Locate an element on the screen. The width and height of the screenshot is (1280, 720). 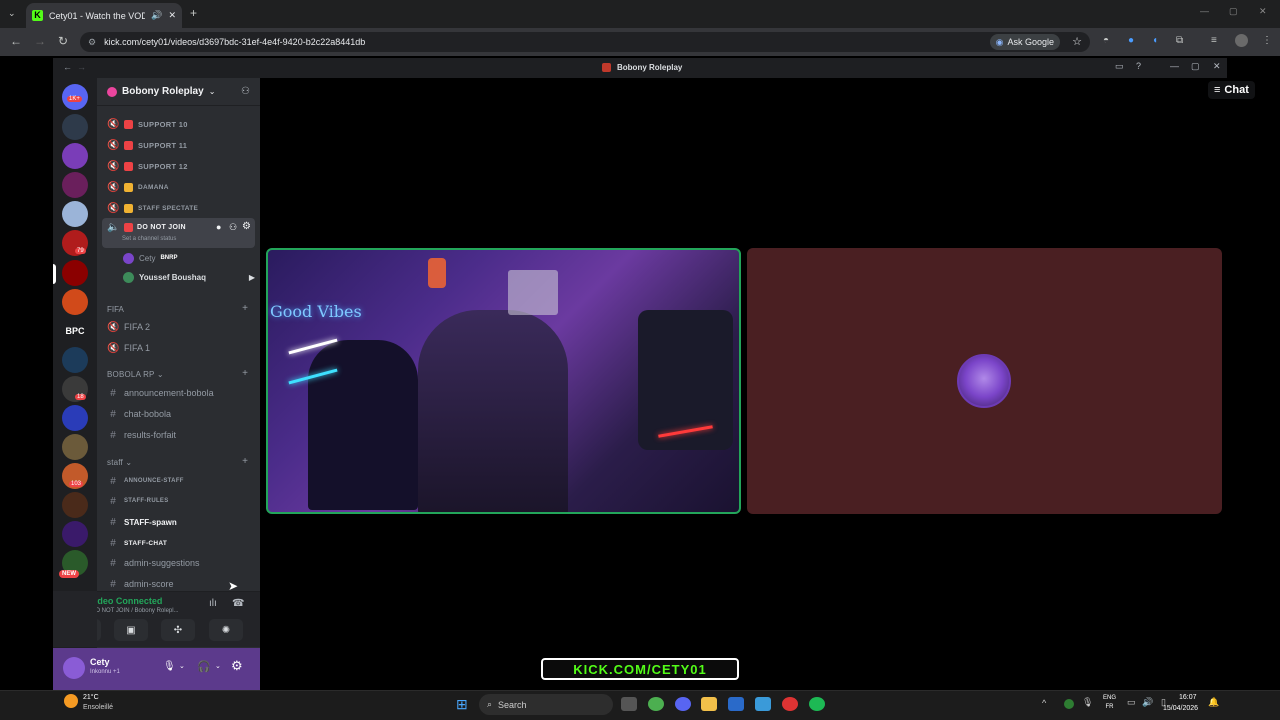
discord-minimize-icon: — is located at coordinates (1174, 66).